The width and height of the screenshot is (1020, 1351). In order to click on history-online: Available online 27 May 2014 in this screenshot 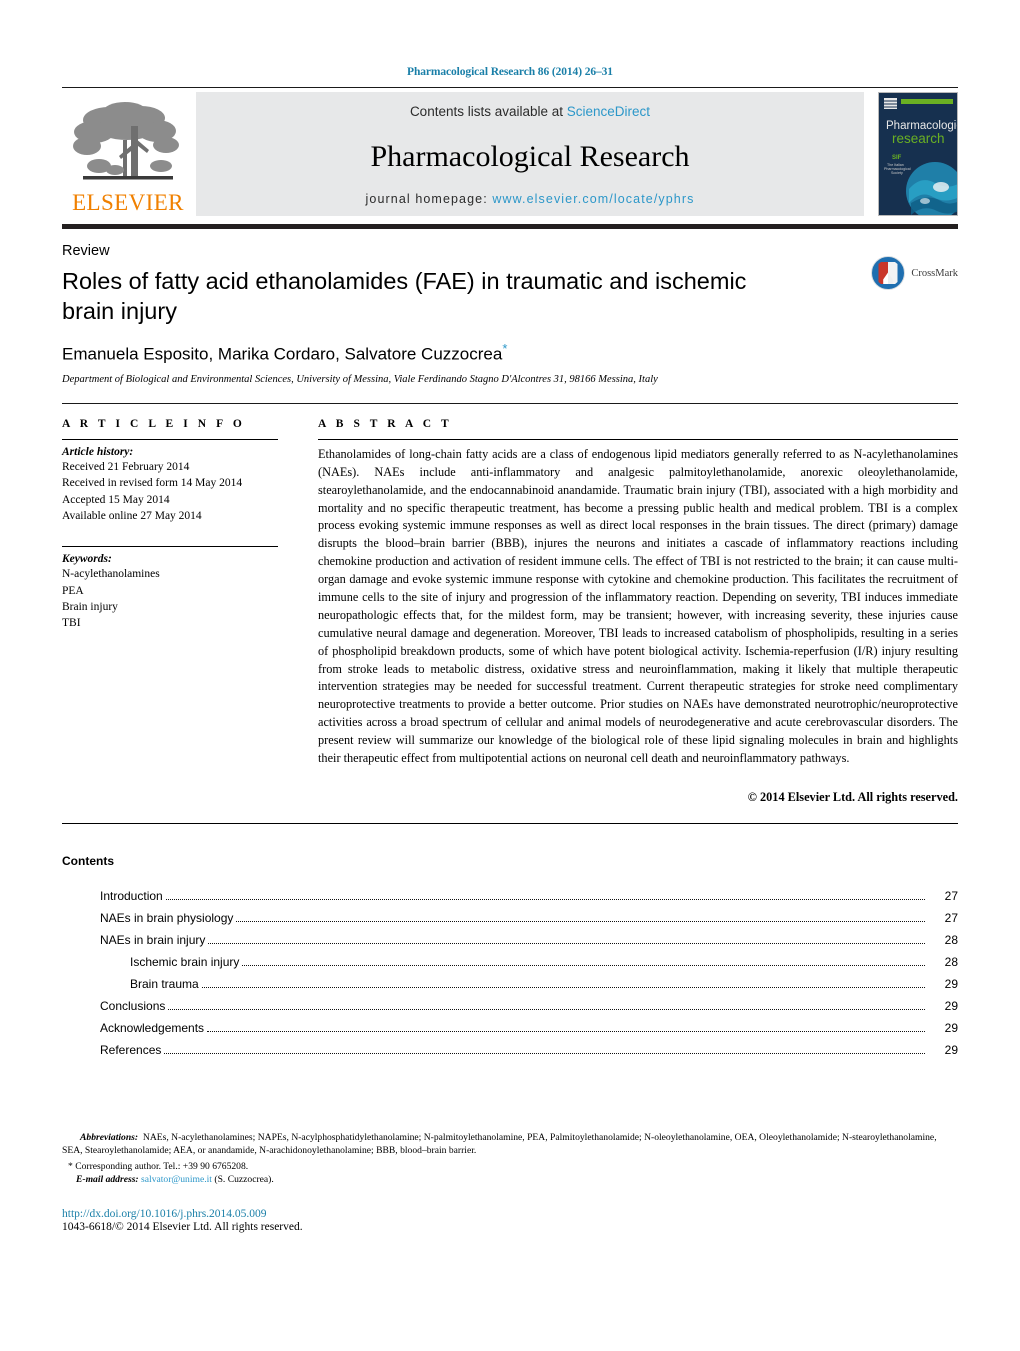, I will do `click(132, 515)`.